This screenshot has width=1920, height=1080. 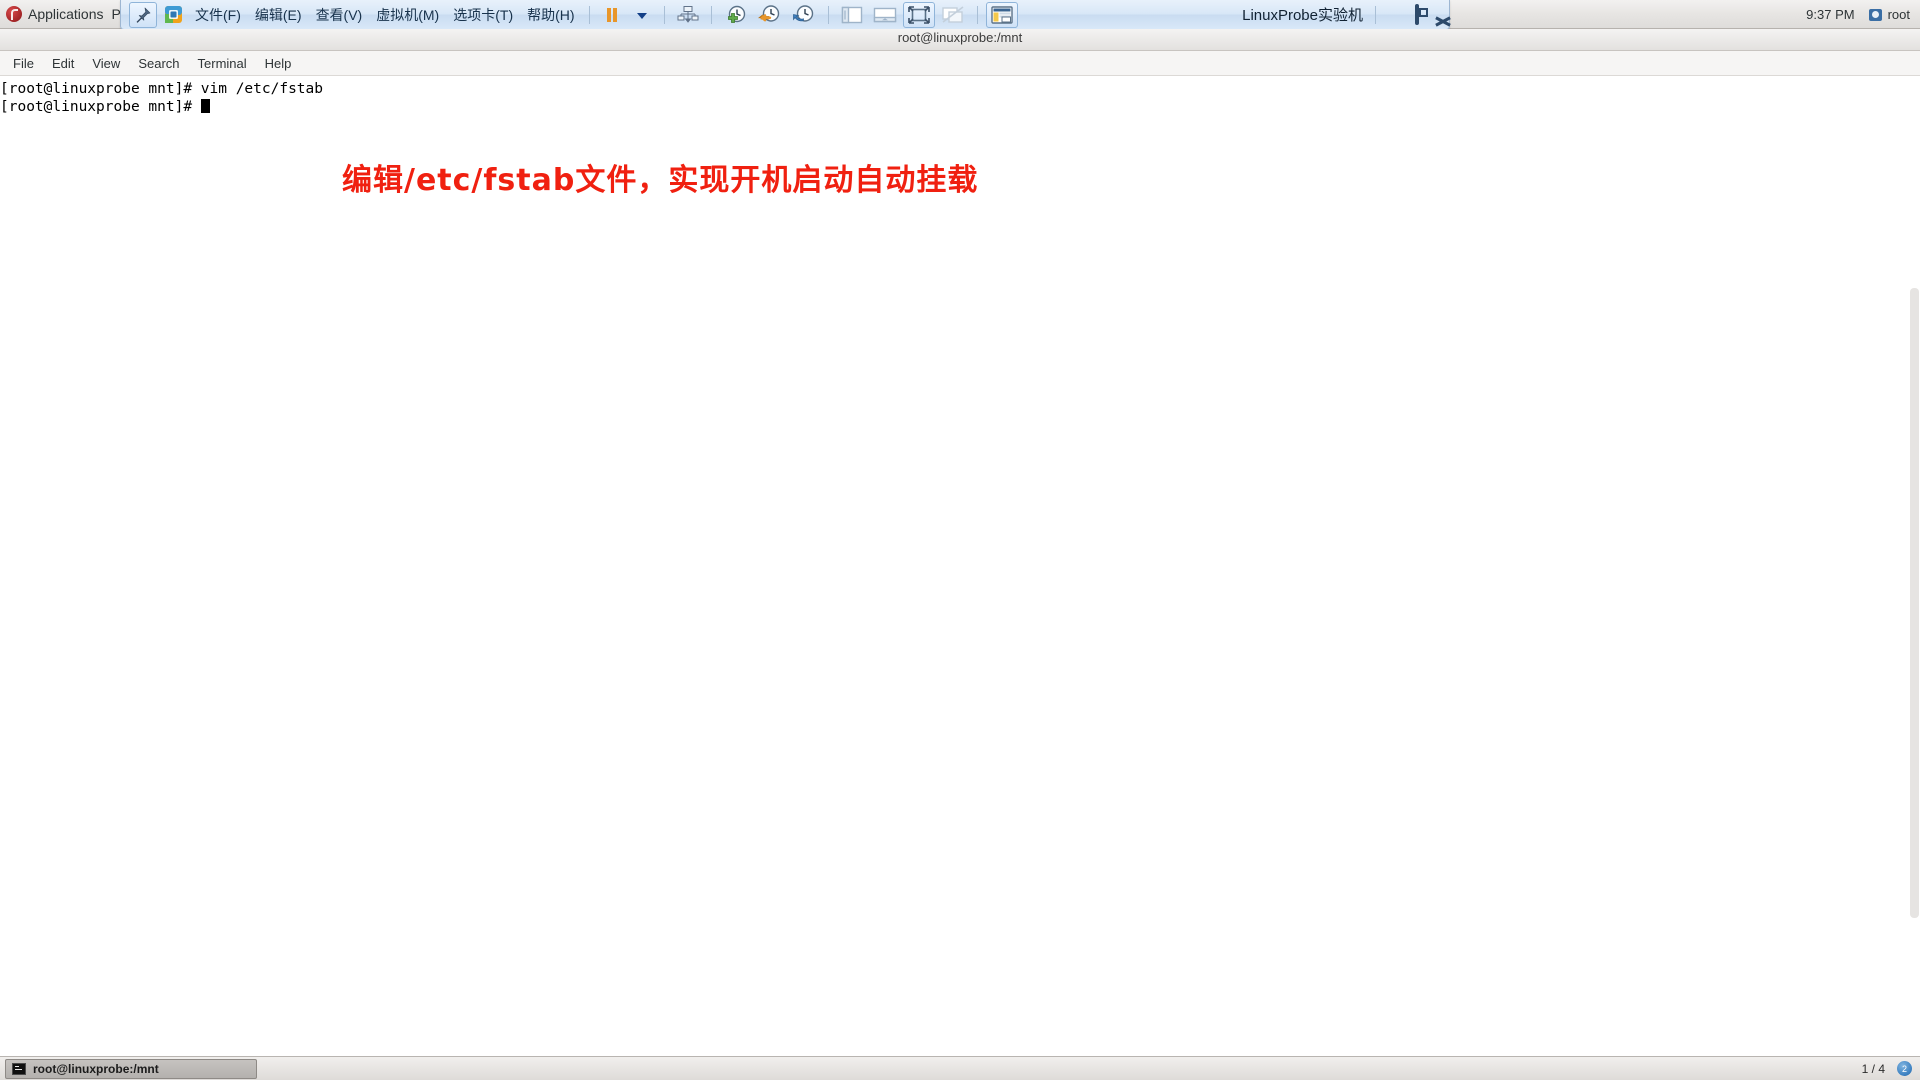 I want to click on fullscreen-button, so click(x=918, y=14).